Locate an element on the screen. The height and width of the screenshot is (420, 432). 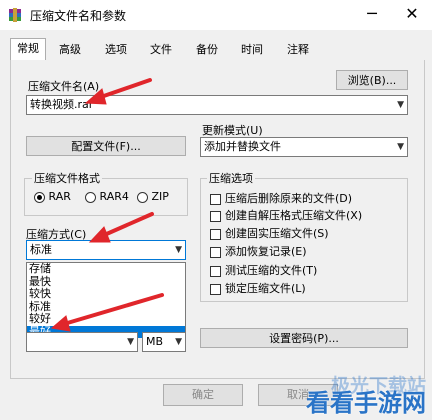
watermark-kankan: 看看手游网 is located at coordinates (366, 403).